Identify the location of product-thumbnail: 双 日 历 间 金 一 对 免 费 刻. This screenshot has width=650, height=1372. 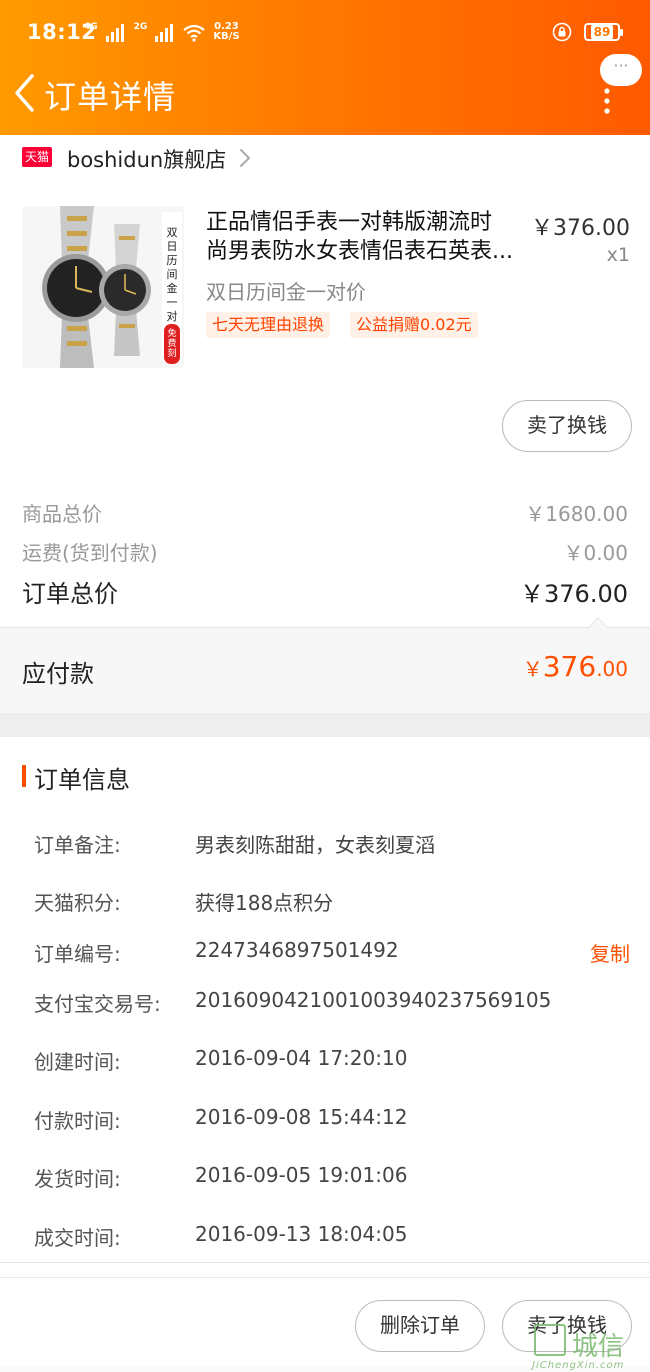
(103, 287).